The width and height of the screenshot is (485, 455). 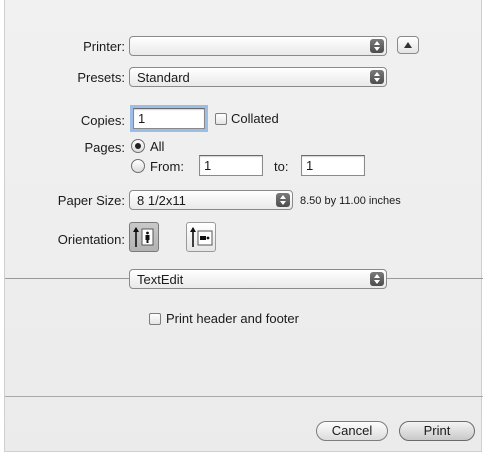 What do you see at coordinates (258, 46) in the screenshot?
I see `printer-popup` at bounding box center [258, 46].